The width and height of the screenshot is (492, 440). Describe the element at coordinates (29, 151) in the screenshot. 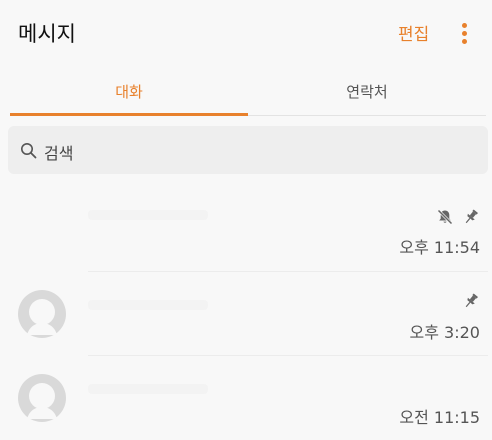

I see `search-icon` at that location.